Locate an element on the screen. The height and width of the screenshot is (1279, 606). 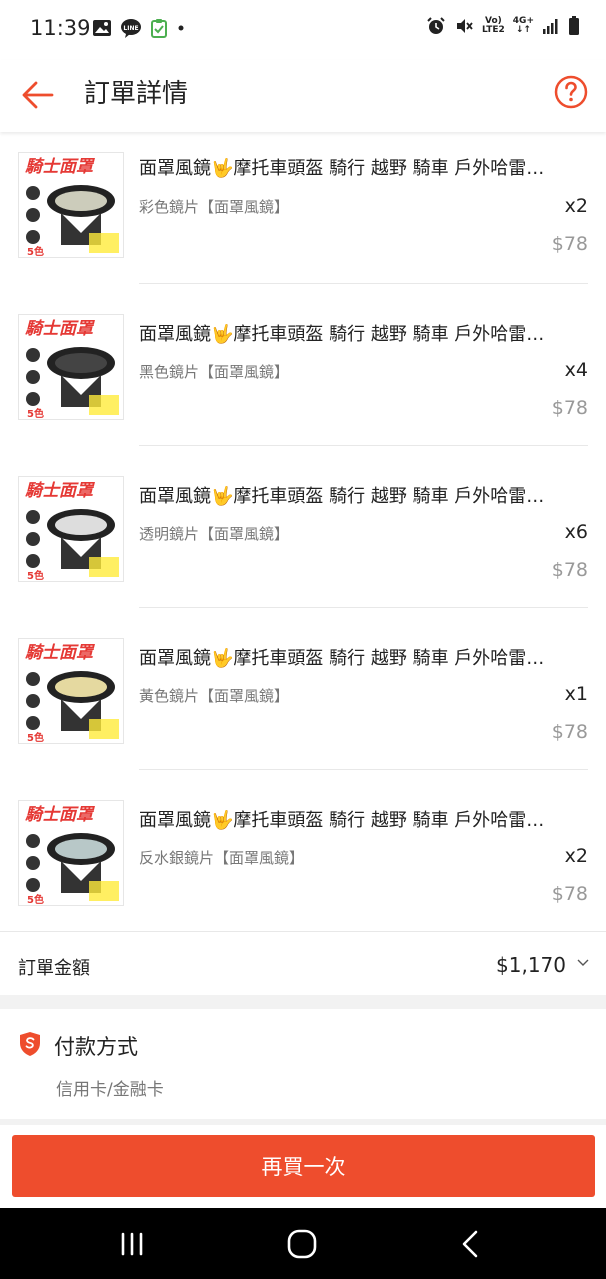
volte-indicator: Vo) LTE2 is located at coordinates (493, 26).